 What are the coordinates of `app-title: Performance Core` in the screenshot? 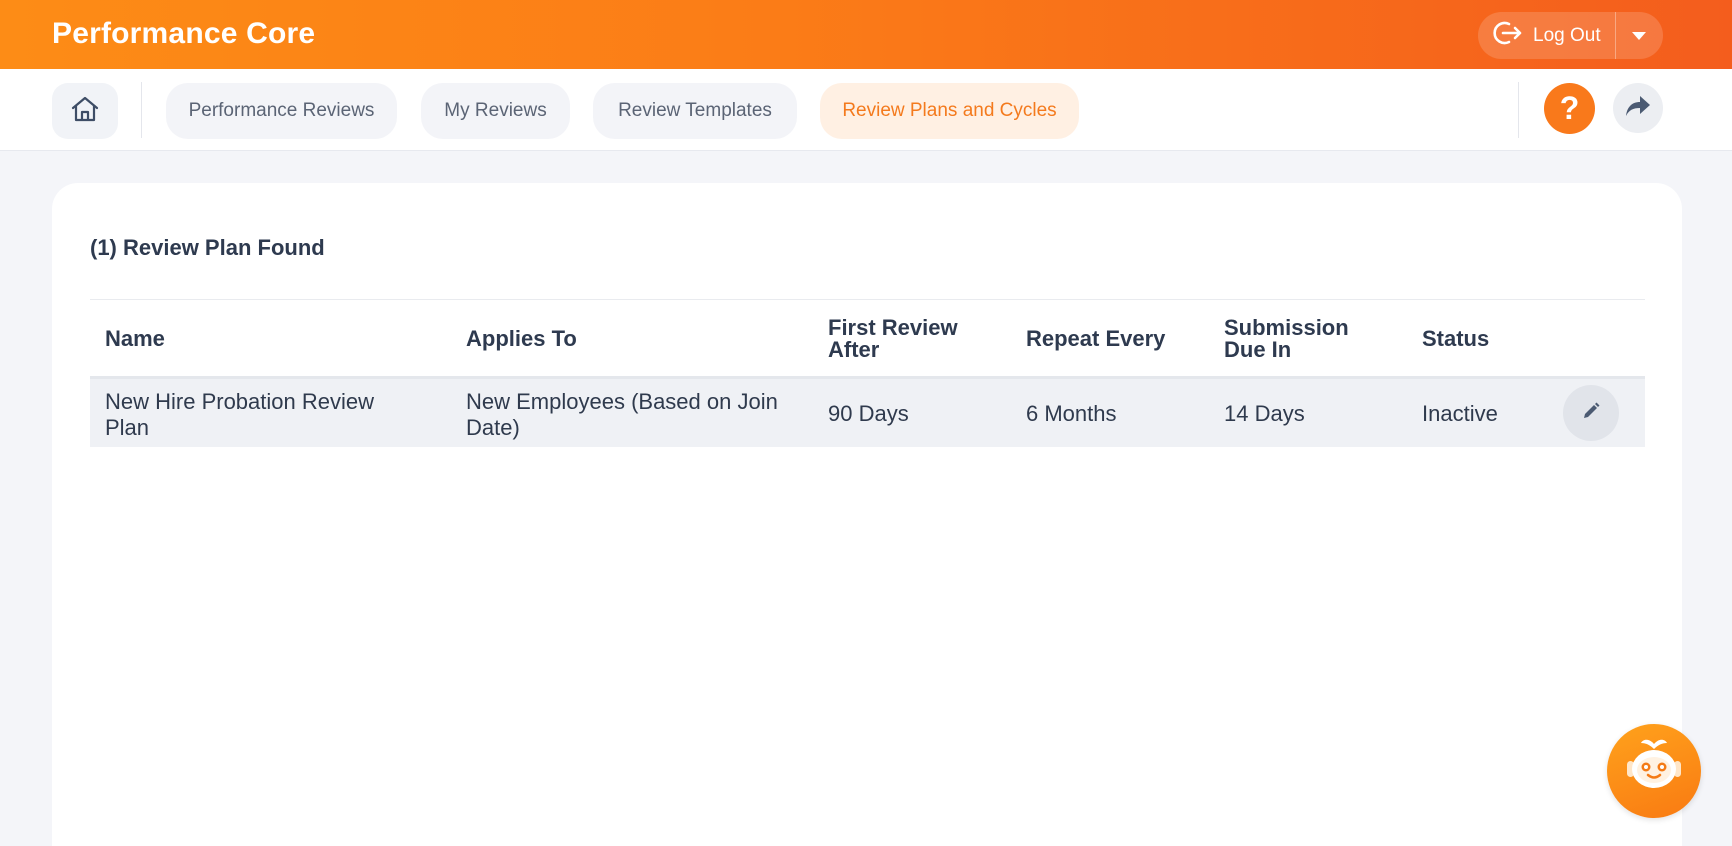 It's located at (184, 33).